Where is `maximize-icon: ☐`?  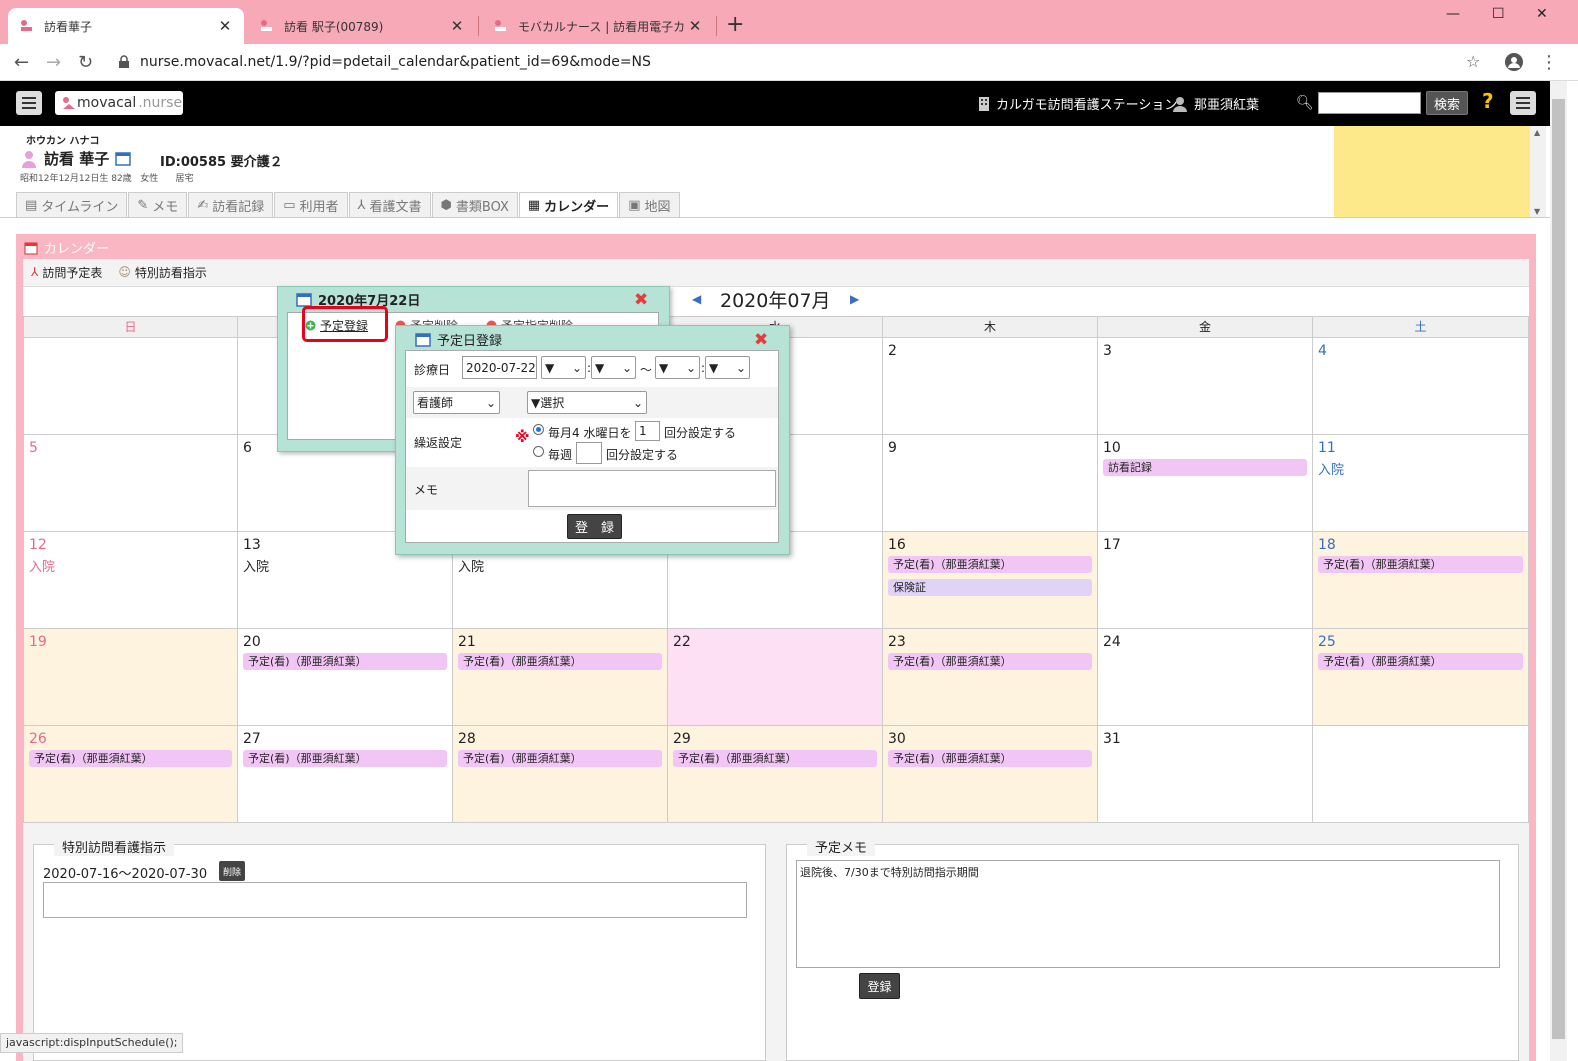 maximize-icon: ☐ is located at coordinates (1498, 14).